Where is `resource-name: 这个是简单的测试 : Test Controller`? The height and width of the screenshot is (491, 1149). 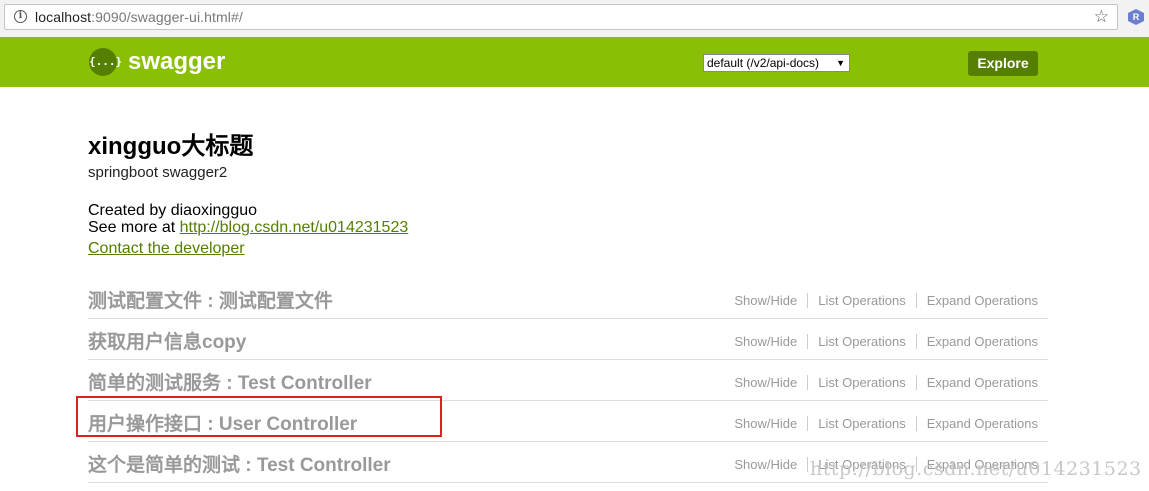 resource-name: 这个是简单的测试 : Test Controller is located at coordinates (239, 463).